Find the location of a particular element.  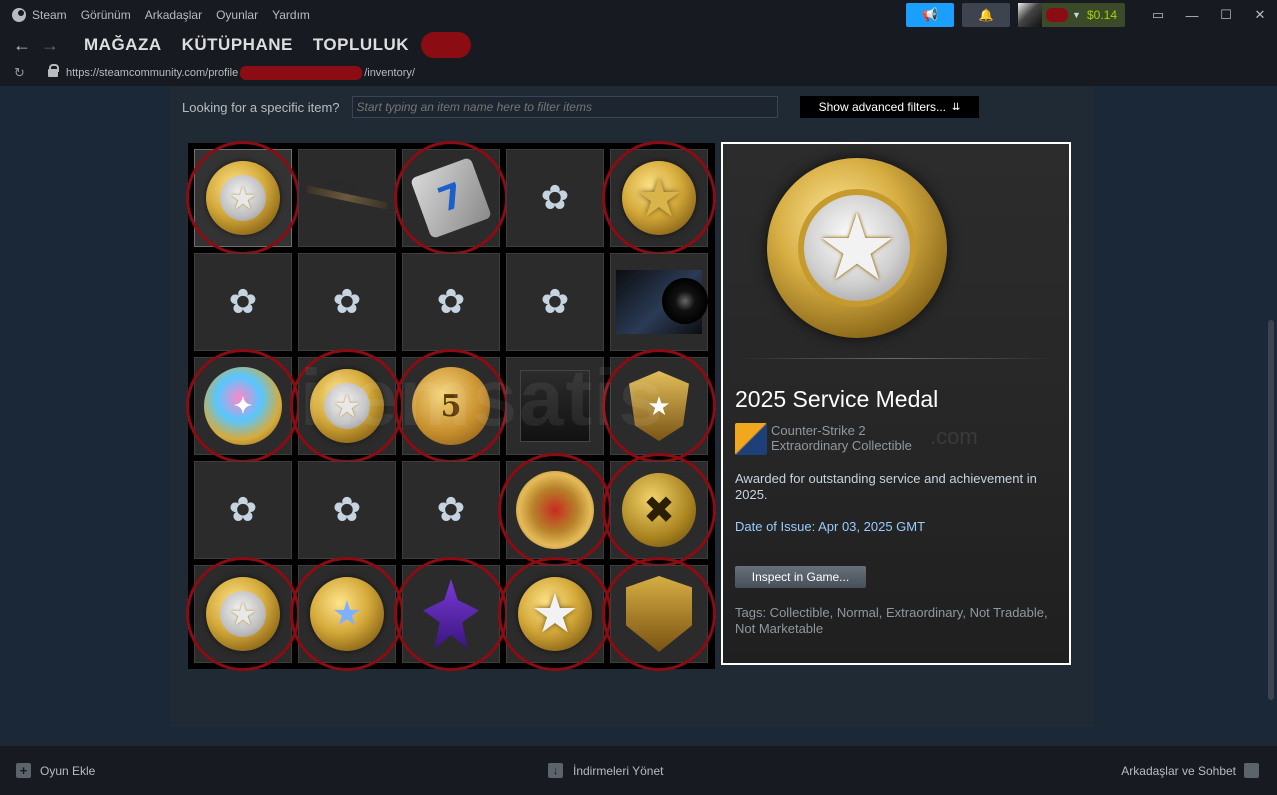

case-icon is located at coordinates (555, 406).